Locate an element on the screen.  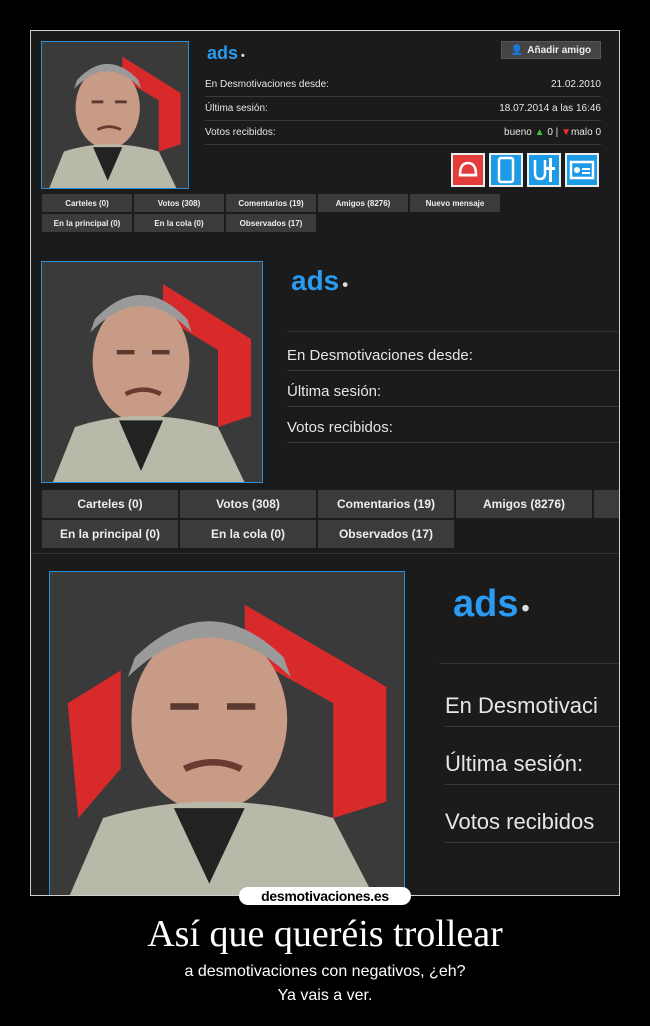
info-row-votes: Votos recibidos: bueno ▲ 0 | ▼malo 0 is located at coordinates (403, 136).